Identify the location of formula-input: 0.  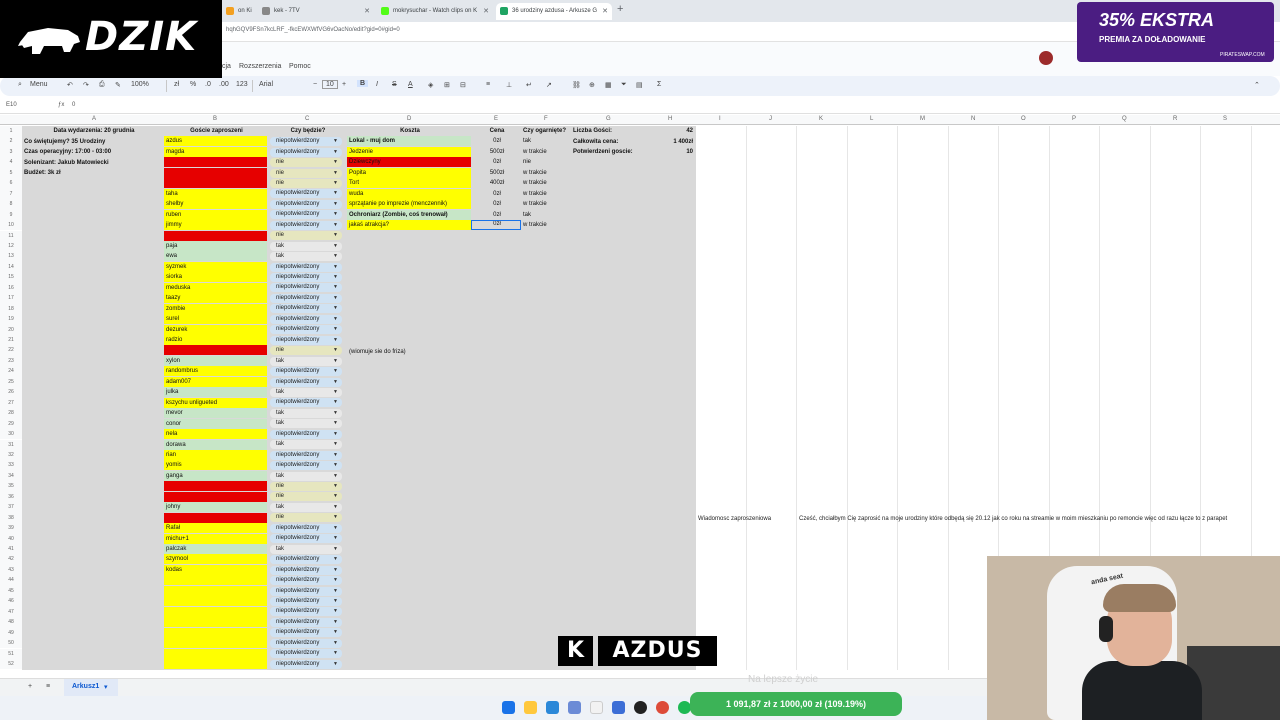
(73, 105).